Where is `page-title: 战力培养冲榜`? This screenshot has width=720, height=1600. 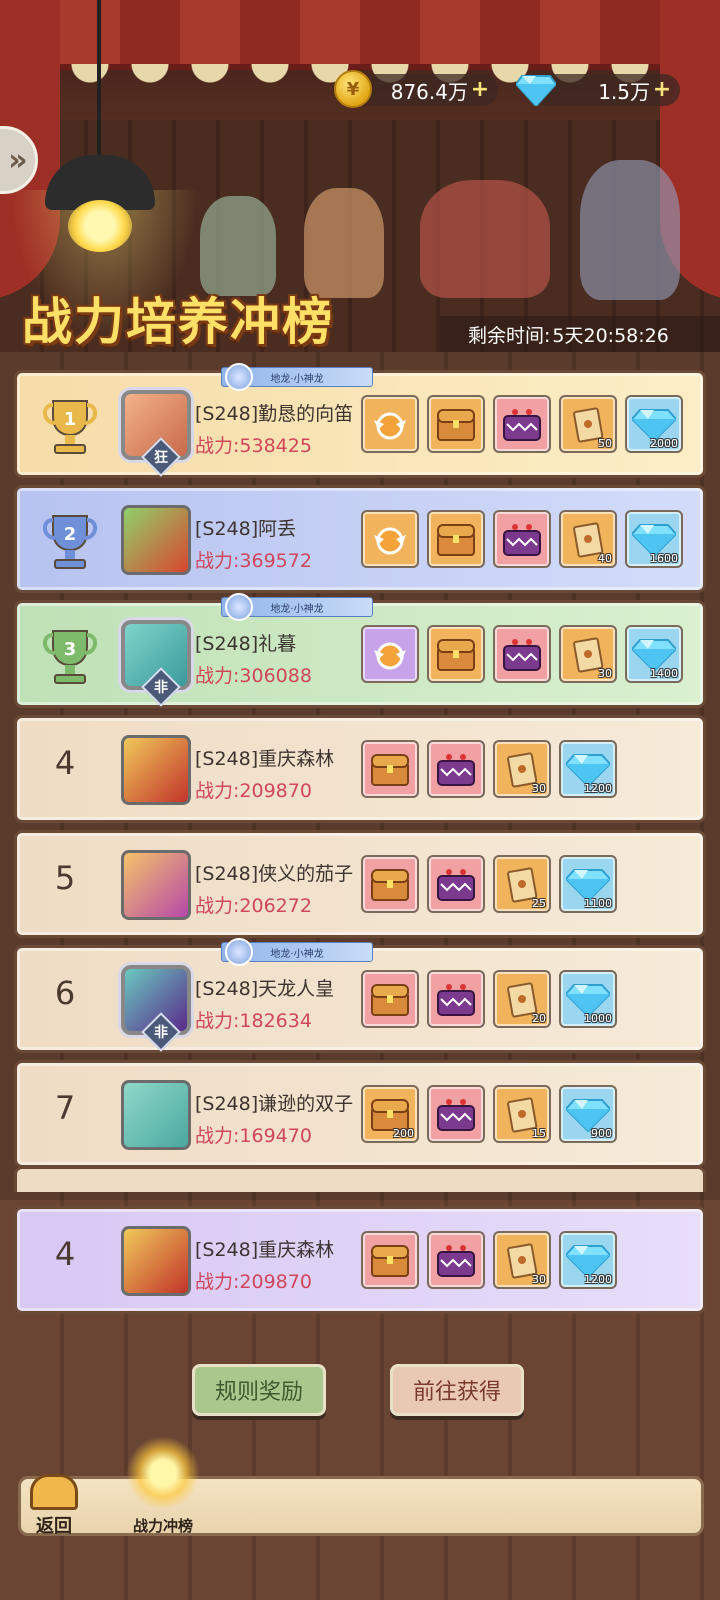 page-title: 战力培养冲榜 is located at coordinates (178, 322).